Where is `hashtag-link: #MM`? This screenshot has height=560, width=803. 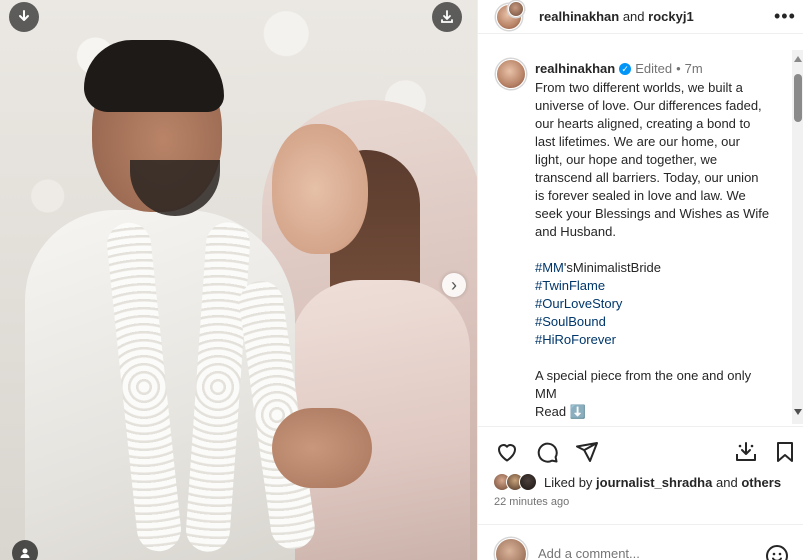
hashtag-link: #MM is located at coordinates (549, 267).